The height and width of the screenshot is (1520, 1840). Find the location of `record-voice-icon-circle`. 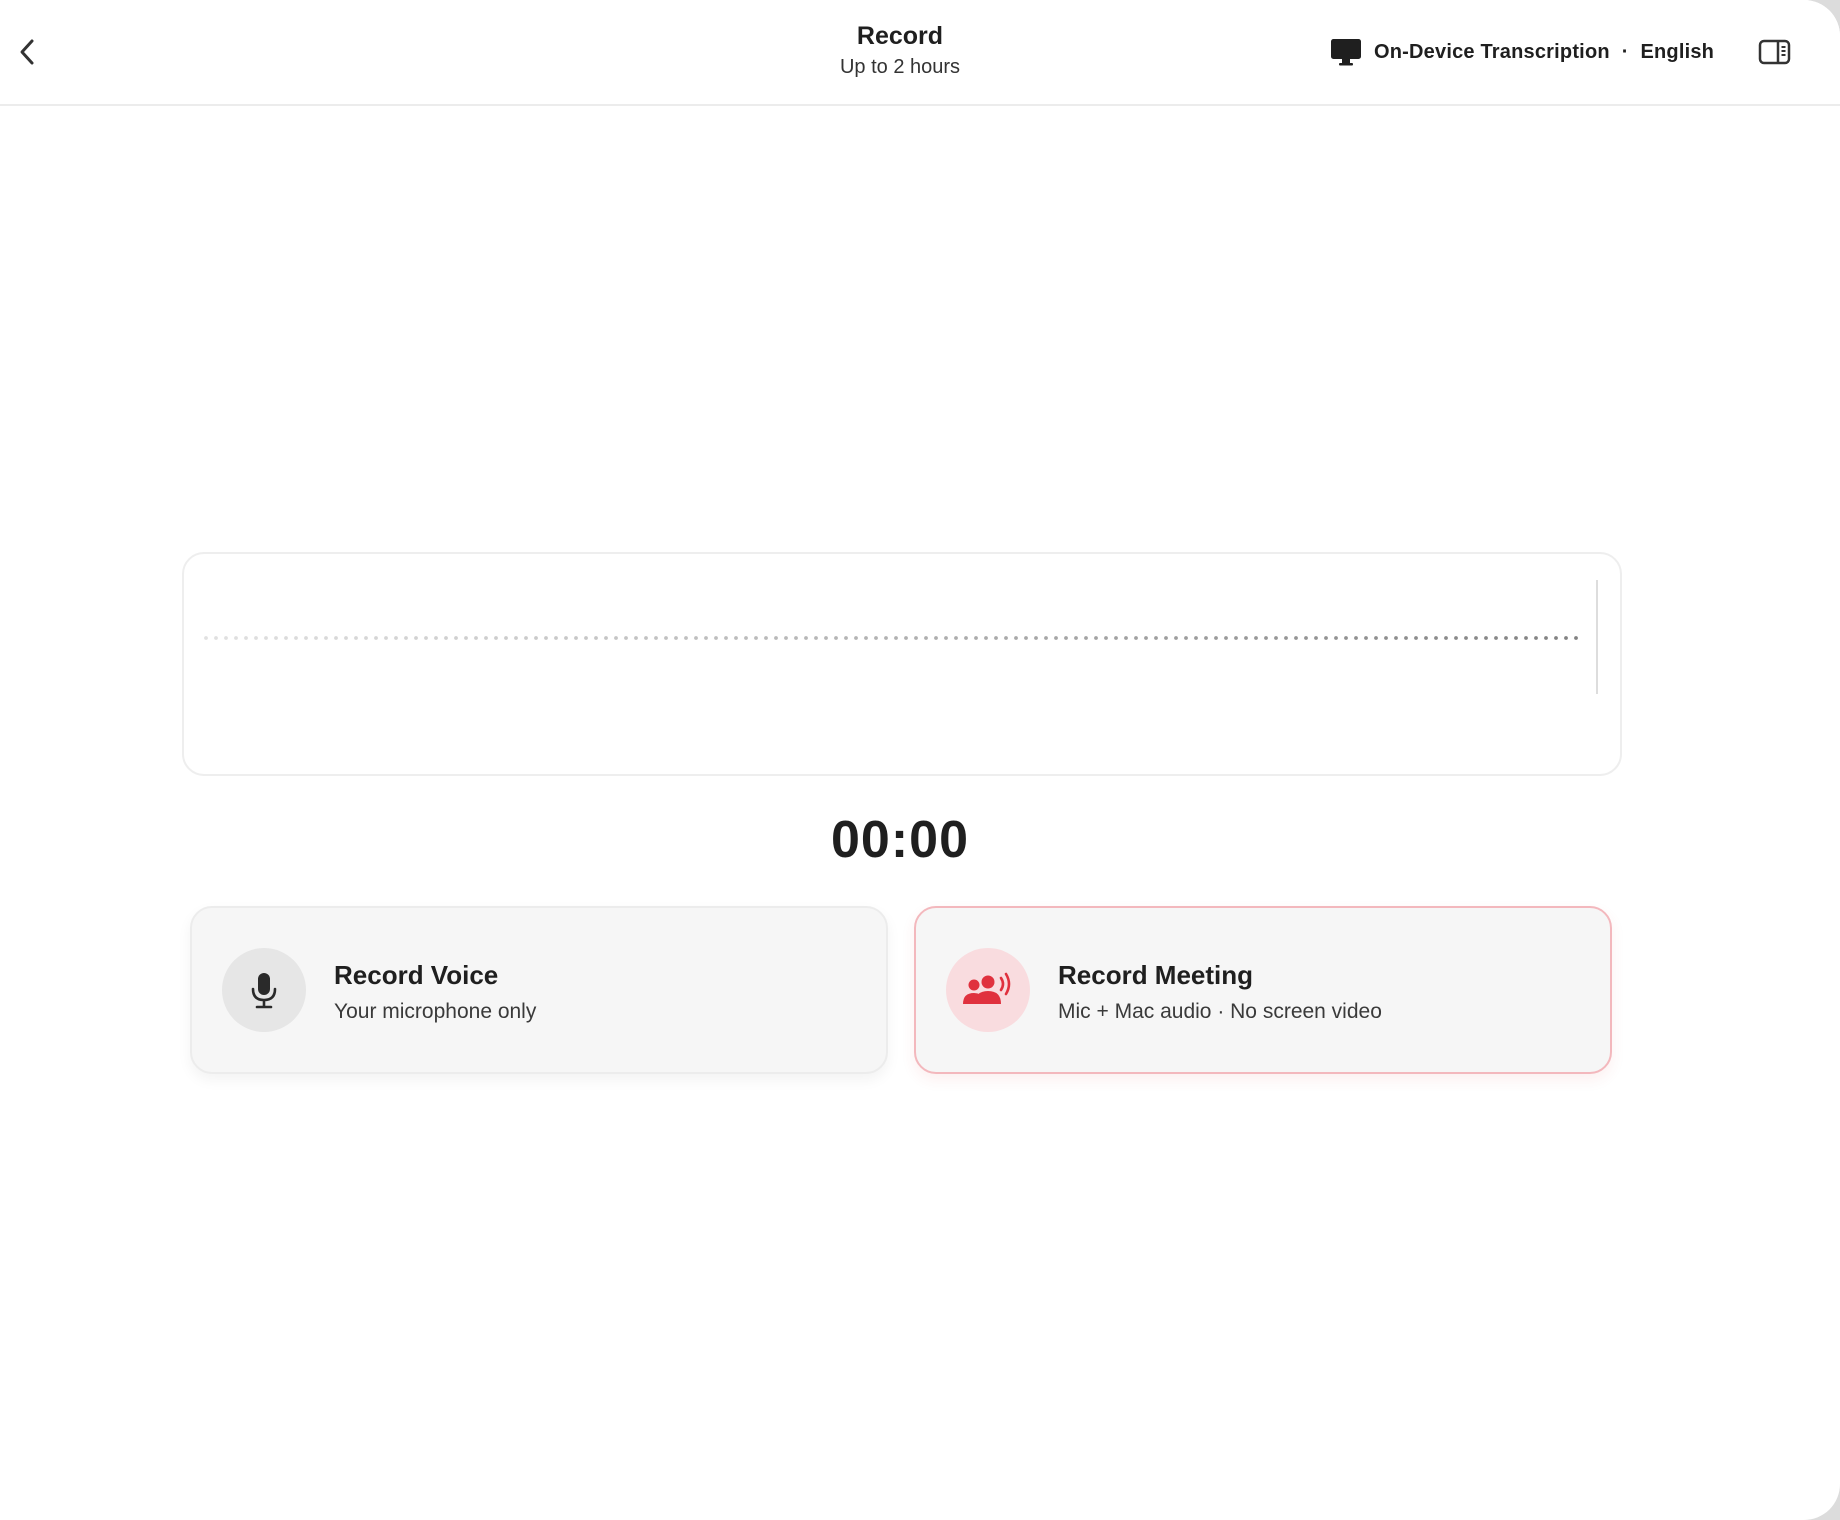

record-voice-icon-circle is located at coordinates (264, 990).